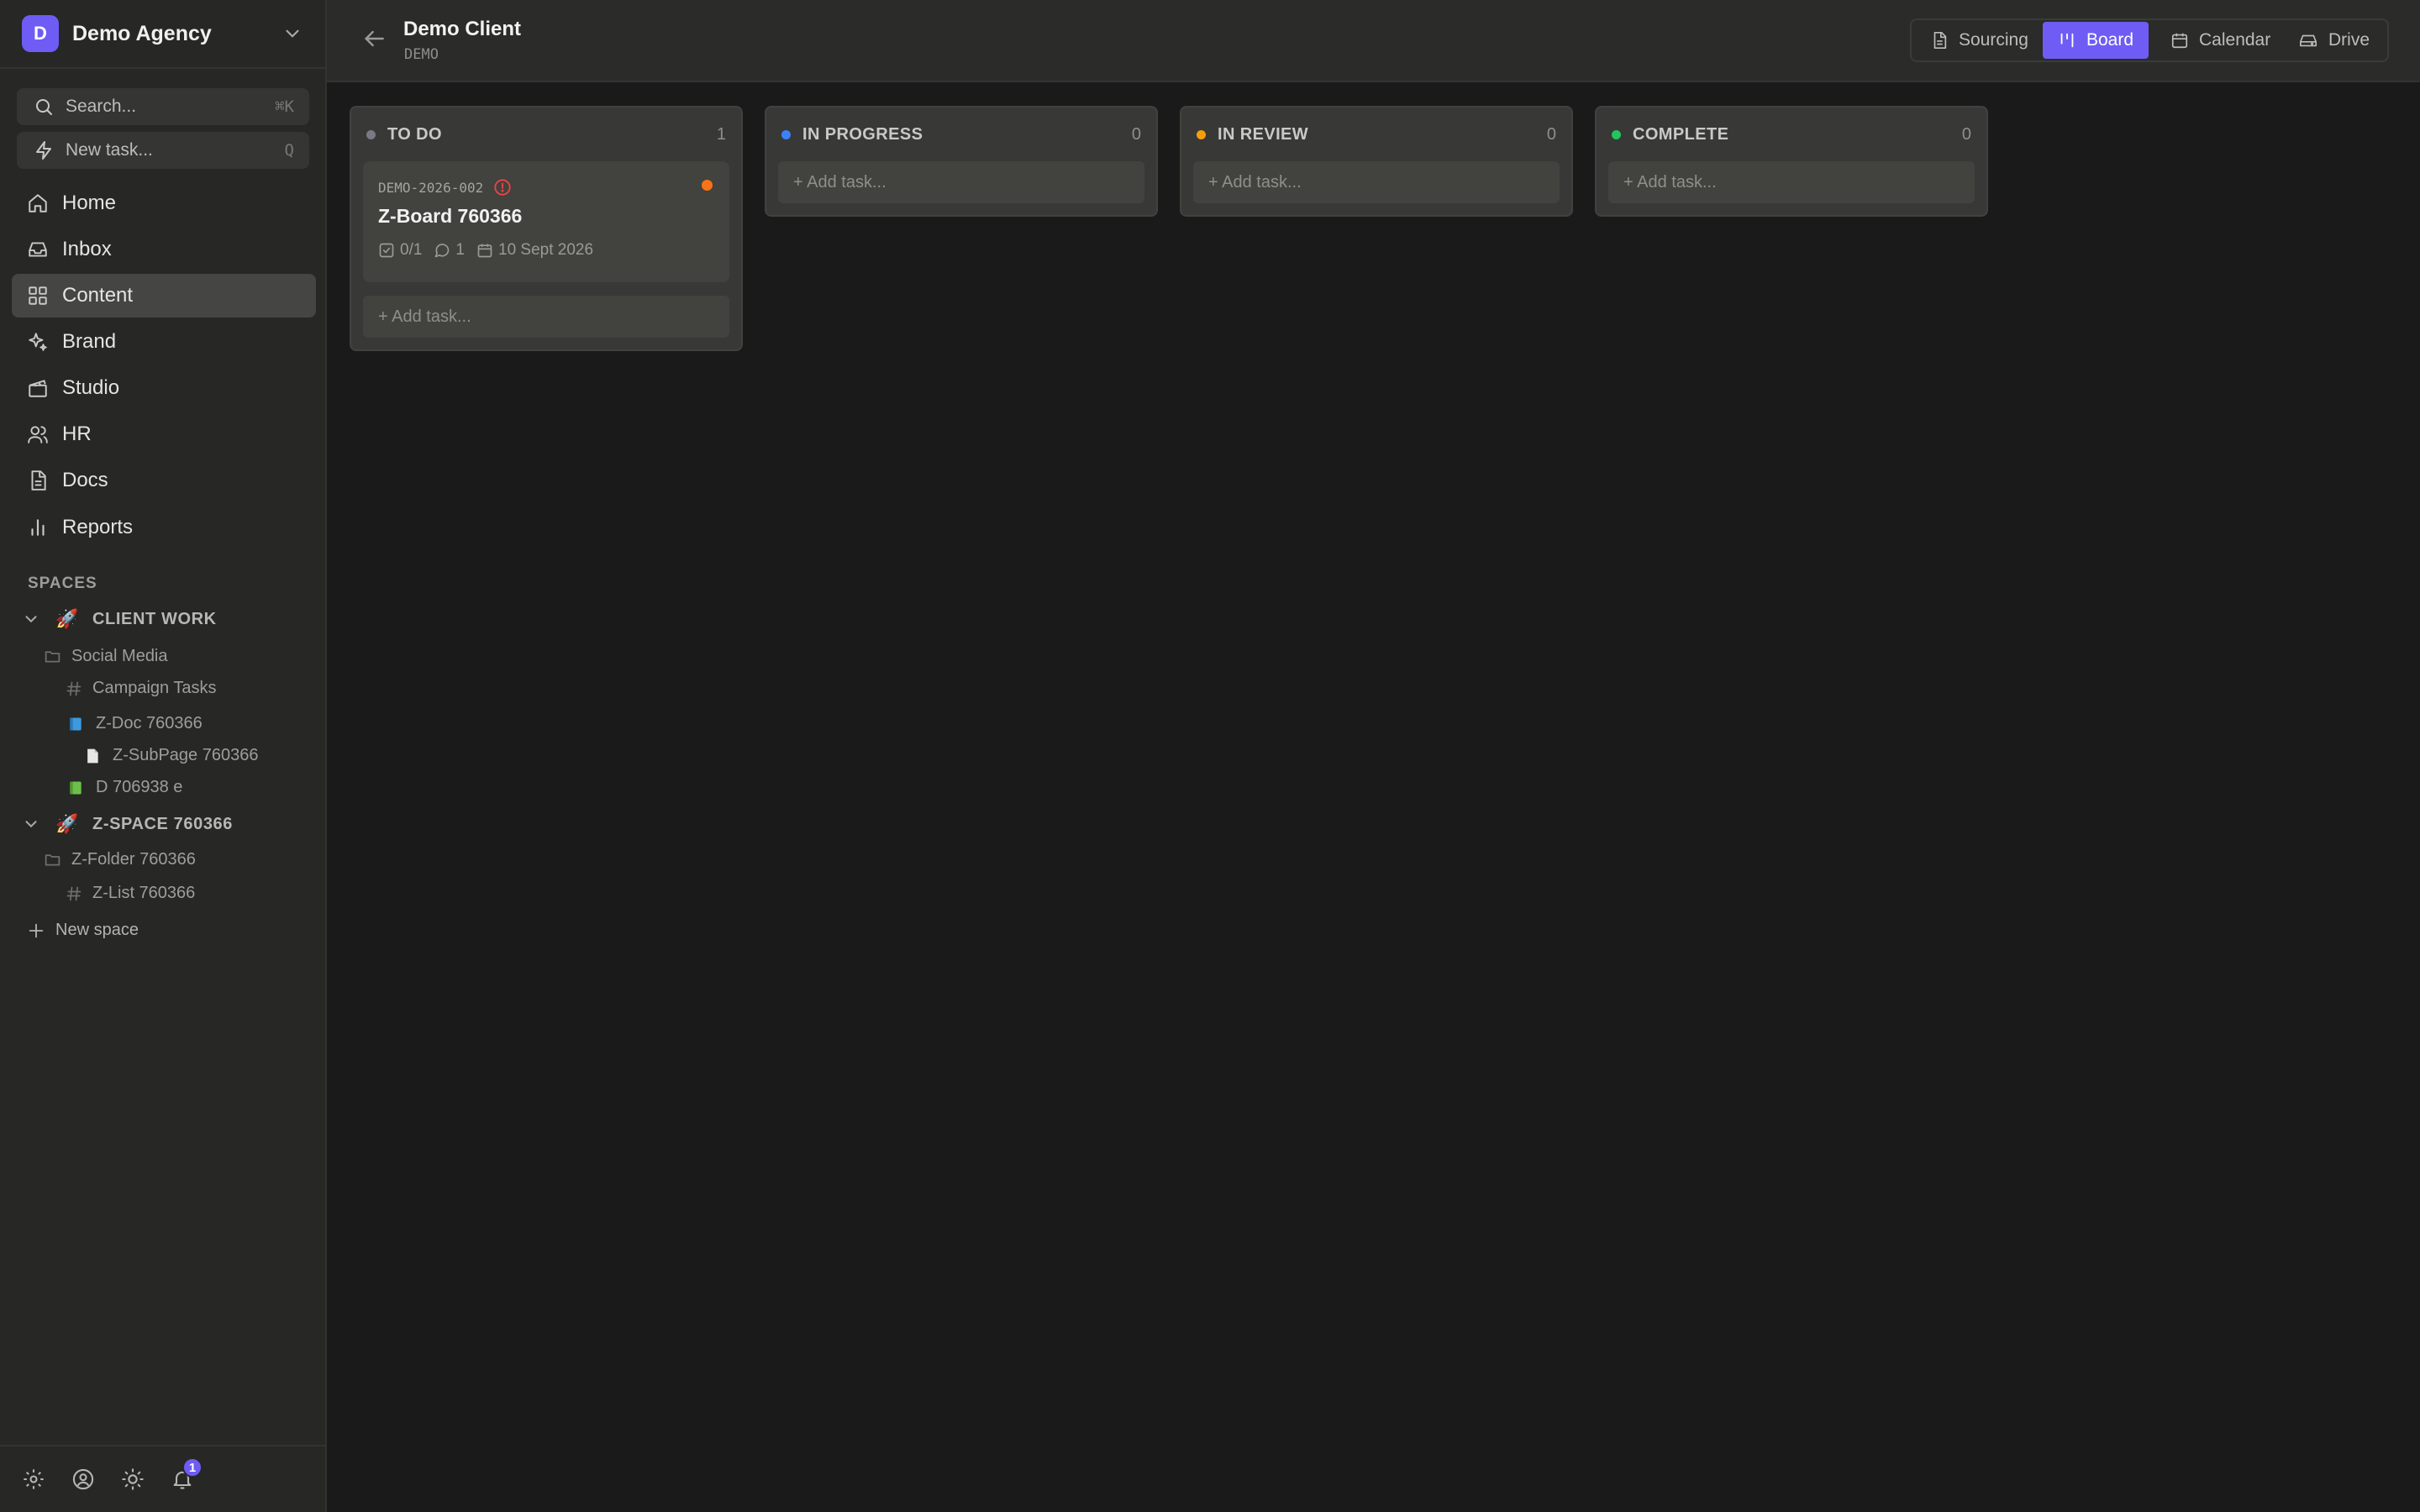 The height and width of the screenshot is (1512, 2420). I want to click on folder-name: Social Media, so click(120, 656).